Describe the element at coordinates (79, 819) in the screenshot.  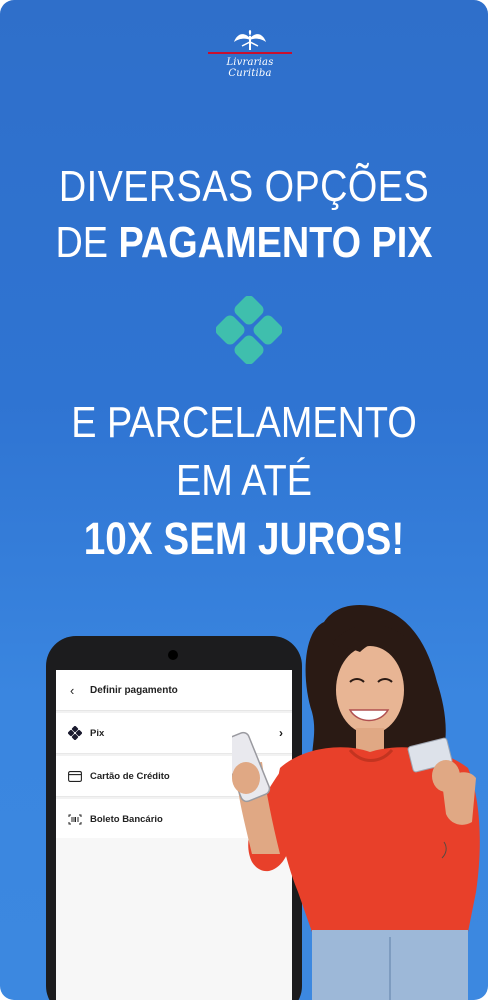
I see `barcode-icon` at that location.